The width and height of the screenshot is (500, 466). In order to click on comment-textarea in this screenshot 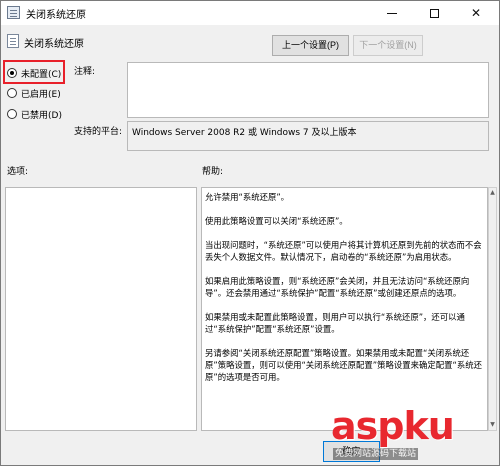, I will do `click(308, 90)`.